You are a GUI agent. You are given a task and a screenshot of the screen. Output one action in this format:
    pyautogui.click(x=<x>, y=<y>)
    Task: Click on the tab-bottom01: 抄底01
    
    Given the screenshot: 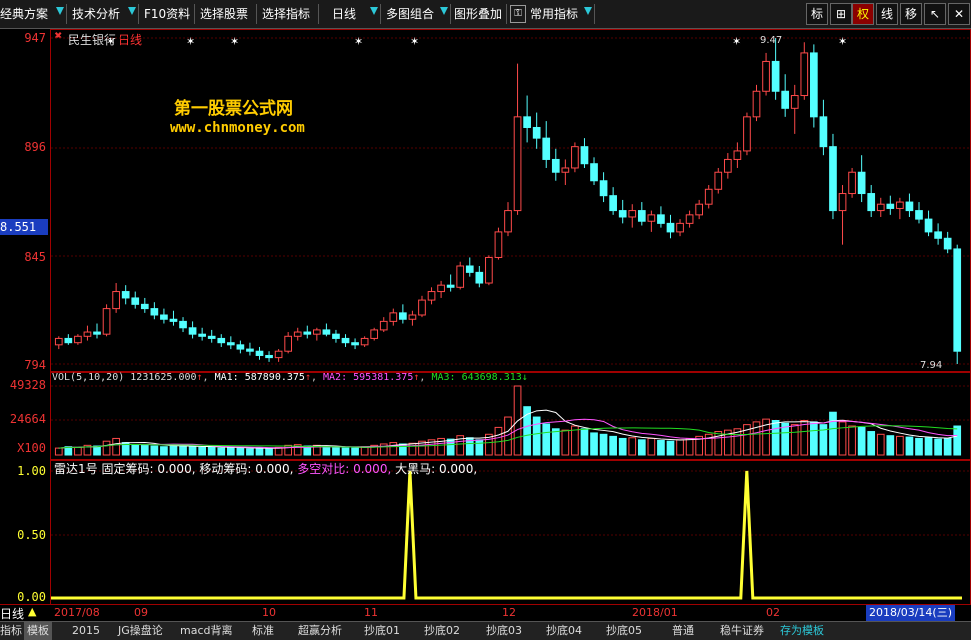 What is the action you would take?
    pyautogui.click(x=382, y=631)
    